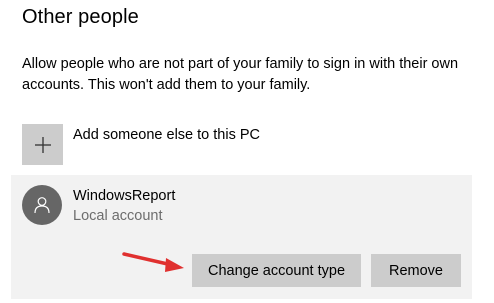 The height and width of the screenshot is (303, 494). I want to click on plus-icon, so click(42, 144).